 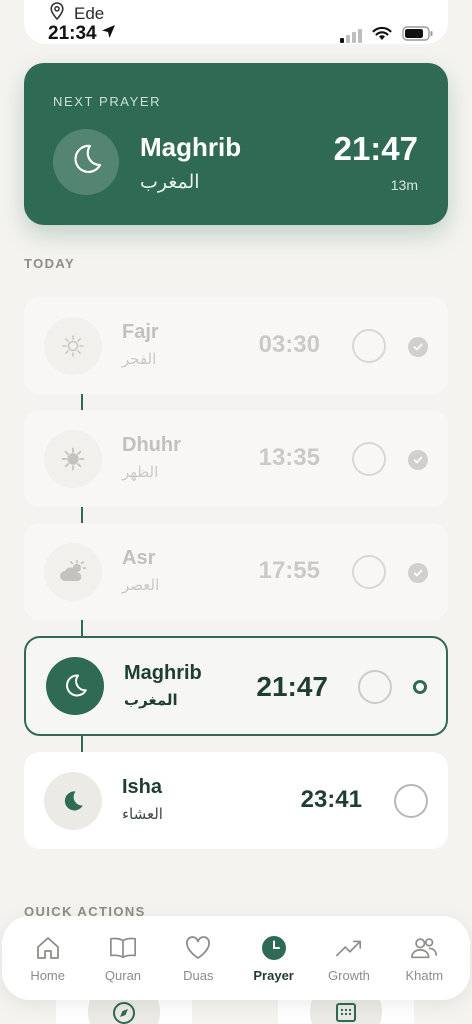 I want to click on people-icon, so click(x=424, y=948).